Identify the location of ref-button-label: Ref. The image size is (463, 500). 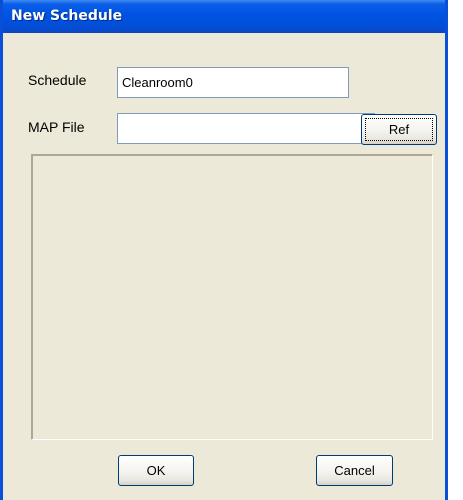
(399, 129).